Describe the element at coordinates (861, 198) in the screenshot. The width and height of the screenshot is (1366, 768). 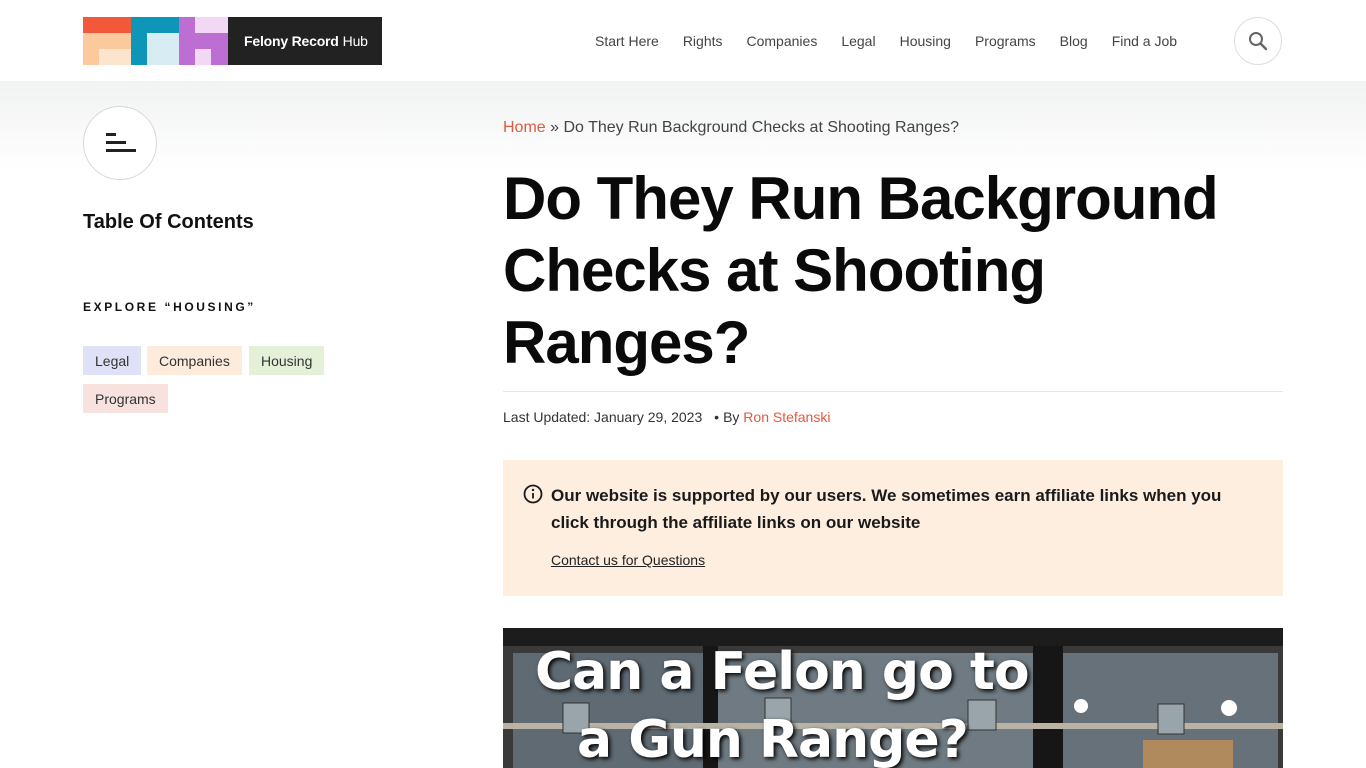
I see `page-title-line-1: Do They Run Background` at that location.